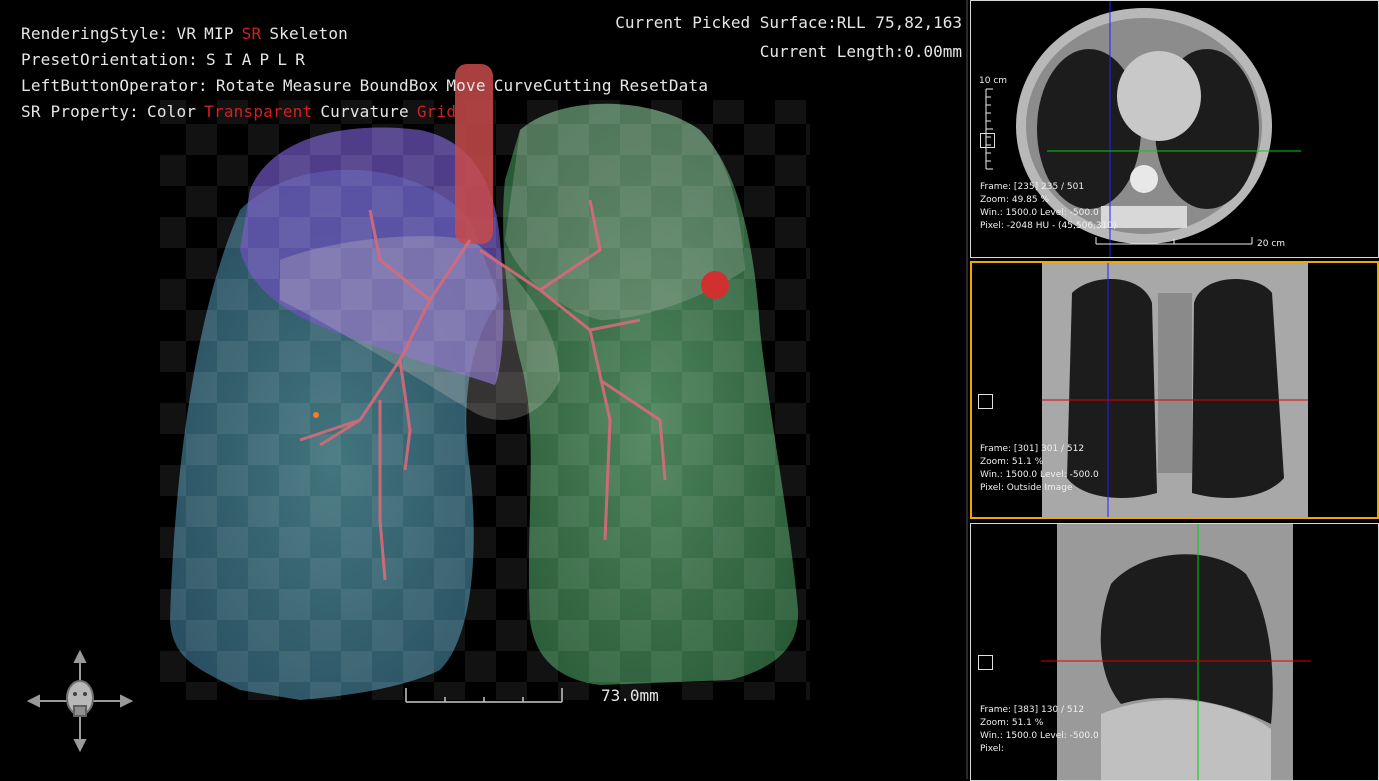 The image size is (1379, 781). I want to click on operator-option-resetdata: ResetData, so click(664, 85).